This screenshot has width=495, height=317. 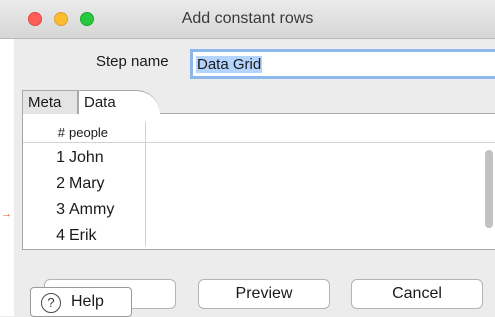 I want to click on people-cell: Ammy, so click(x=91, y=210).